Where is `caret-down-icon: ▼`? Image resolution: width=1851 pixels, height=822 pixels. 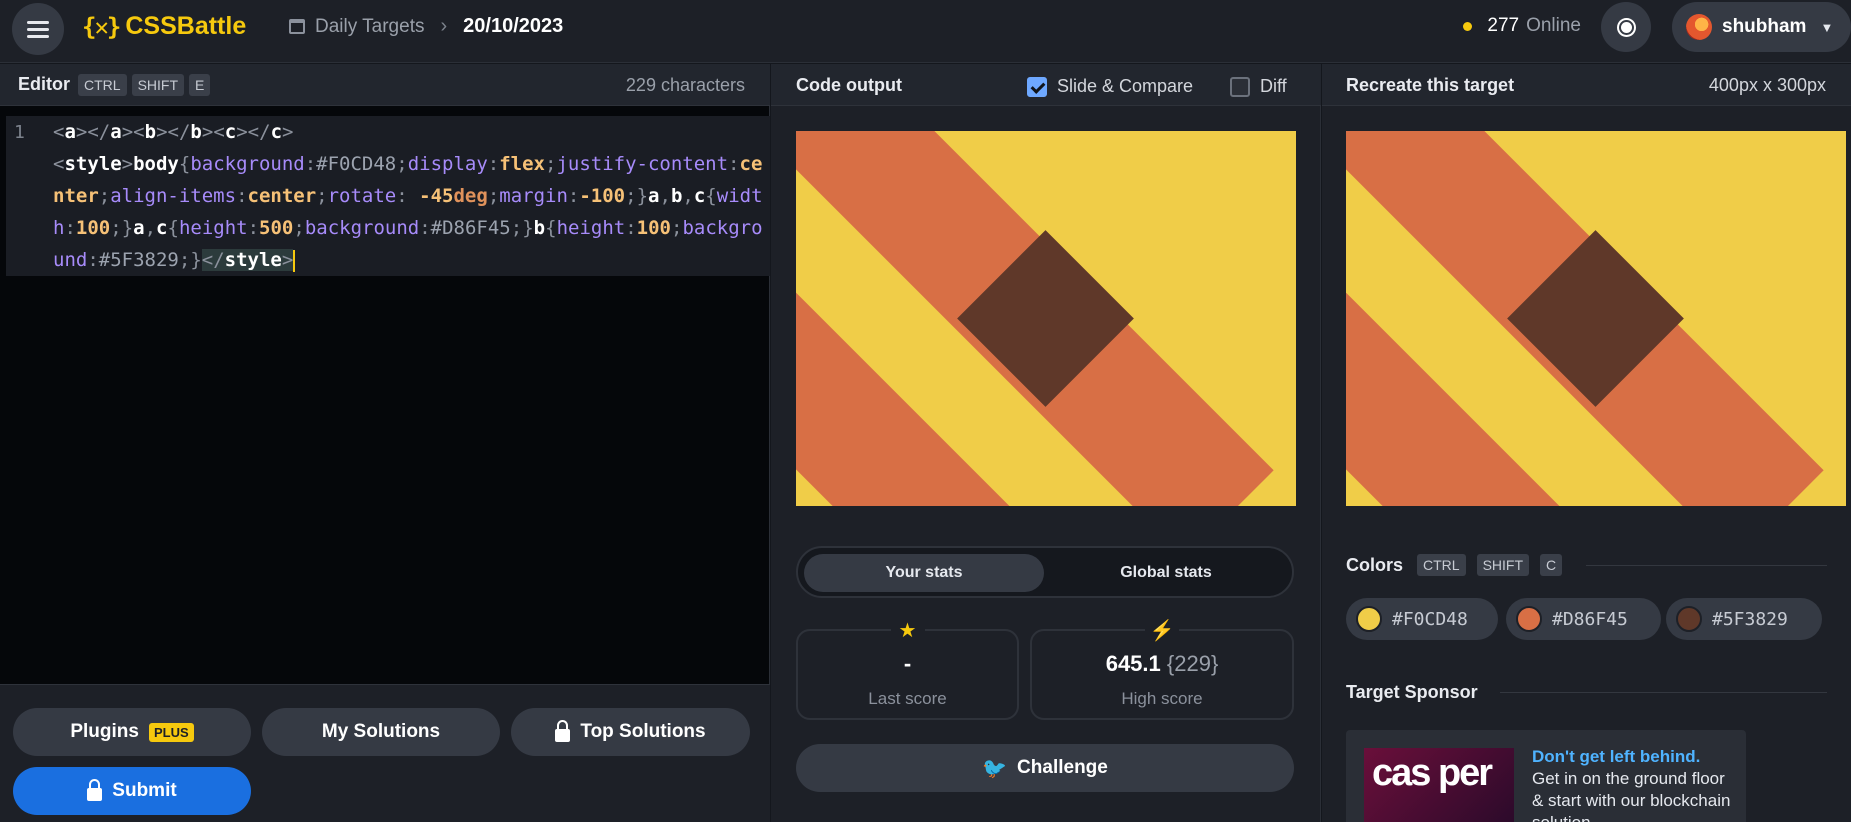
caret-down-icon: ▼ is located at coordinates (1827, 27).